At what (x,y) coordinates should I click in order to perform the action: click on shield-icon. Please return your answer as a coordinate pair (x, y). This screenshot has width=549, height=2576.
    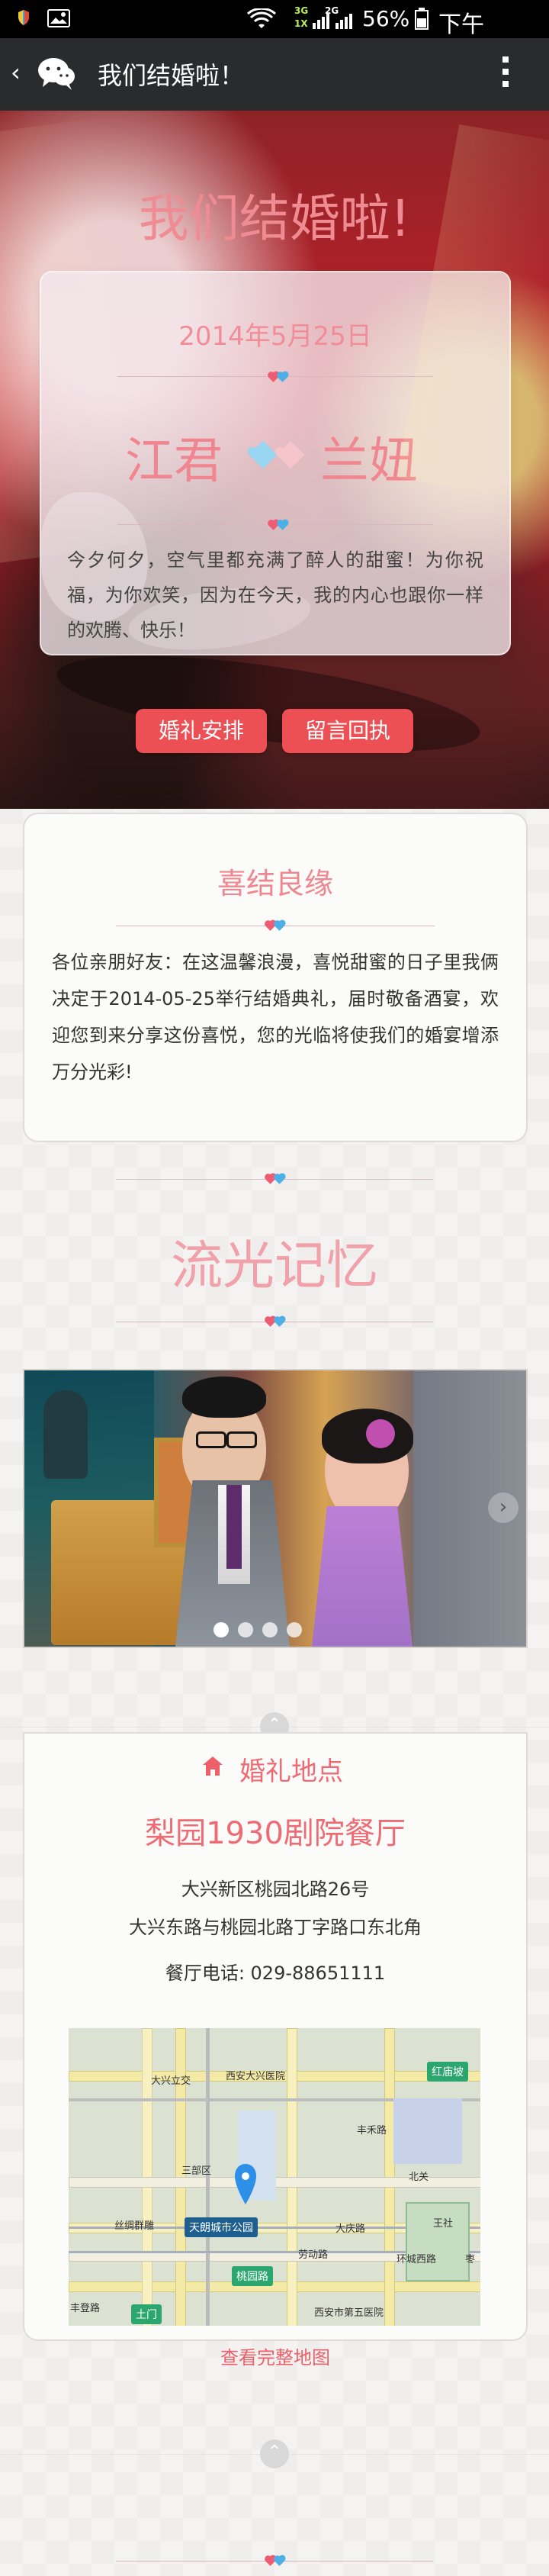
    Looking at the image, I should click on (23, 17).